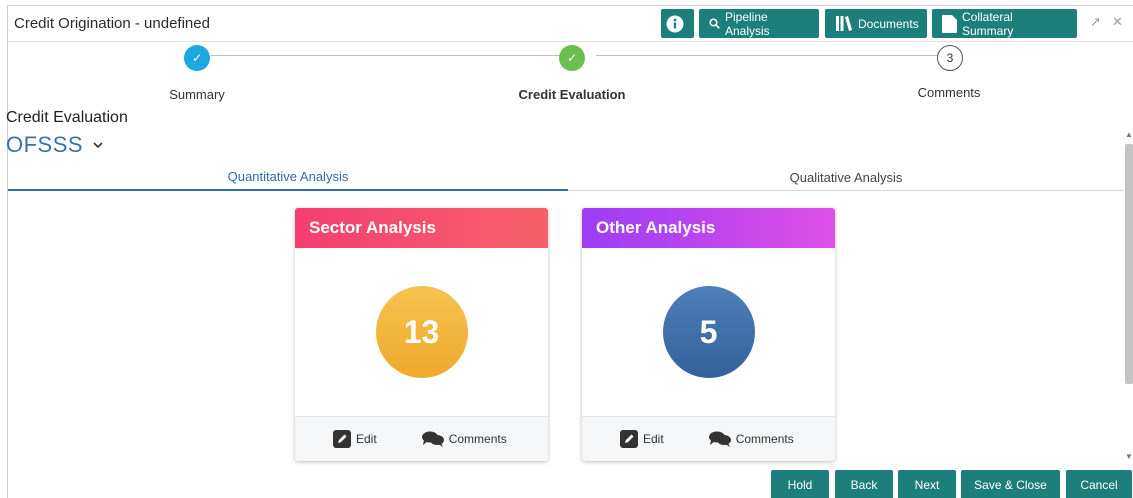  I want to click on documents-label: Documents, so click(888, 23).